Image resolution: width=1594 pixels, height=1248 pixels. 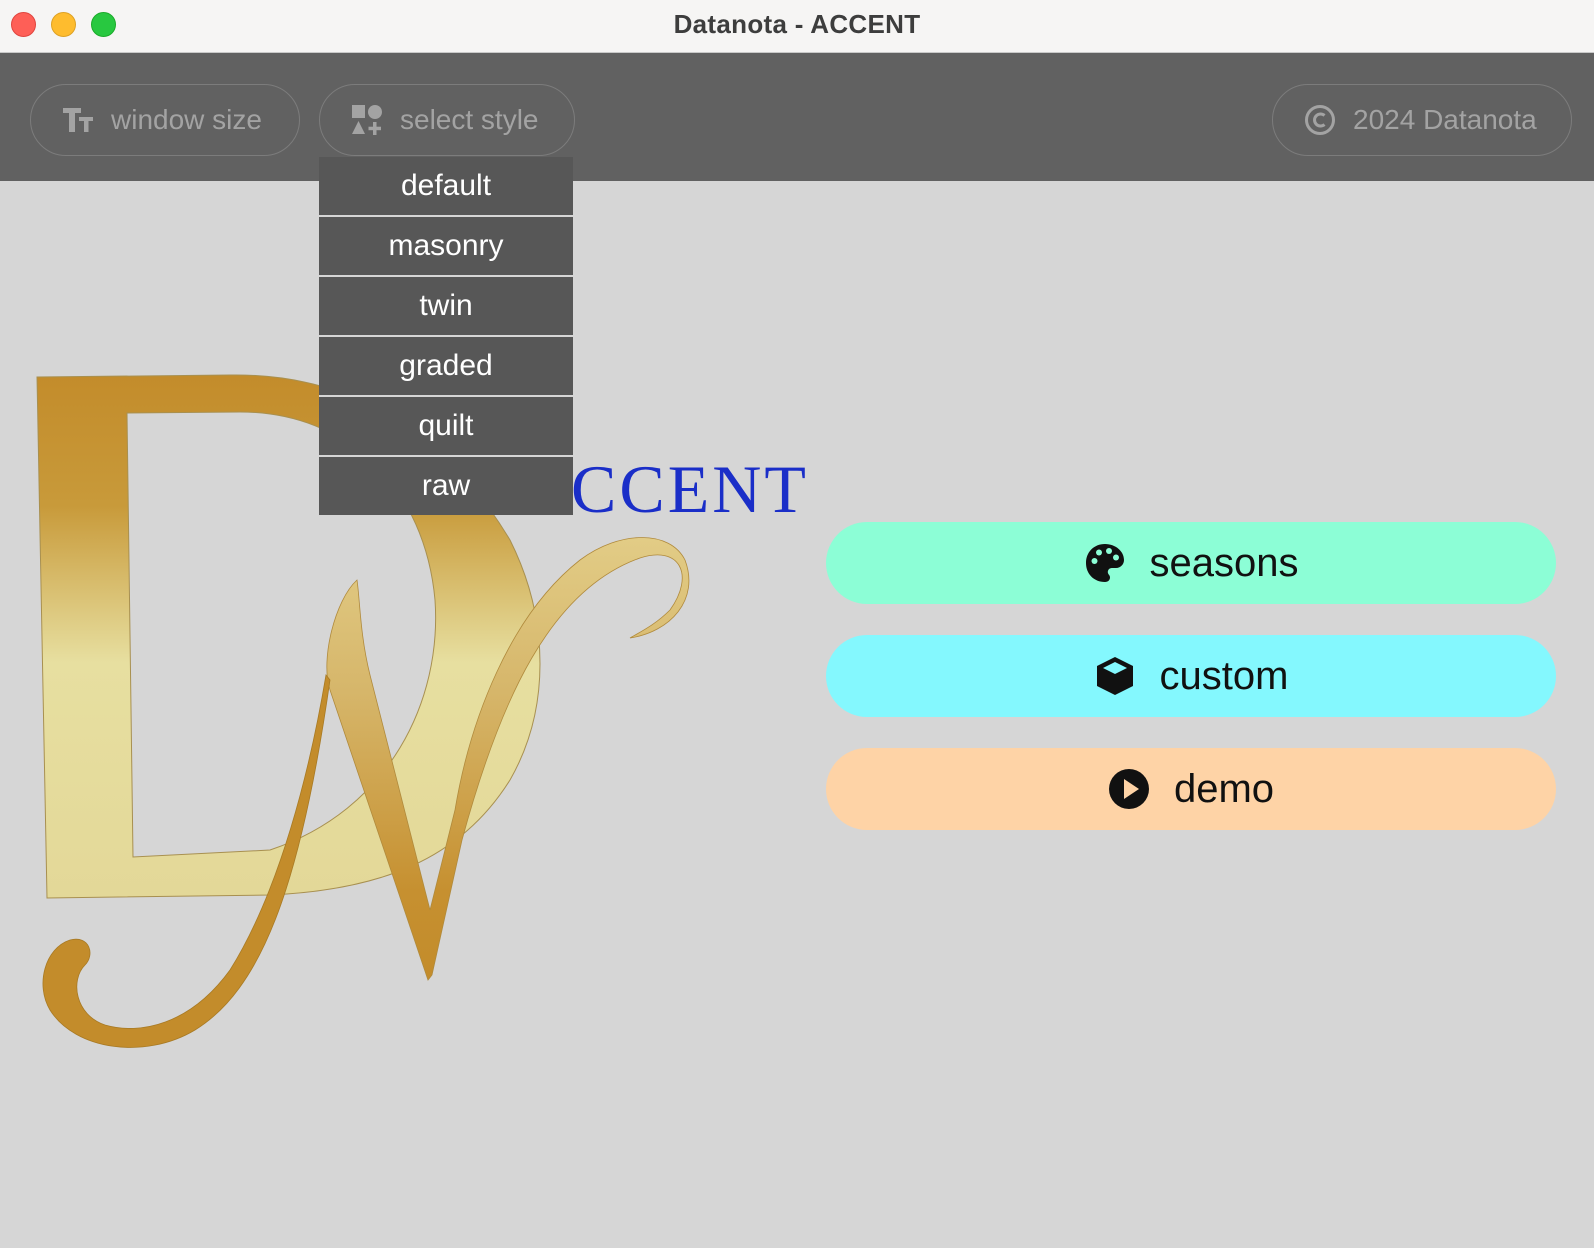 I want to click on custom-label: custom, so click(x=1224, y=675).